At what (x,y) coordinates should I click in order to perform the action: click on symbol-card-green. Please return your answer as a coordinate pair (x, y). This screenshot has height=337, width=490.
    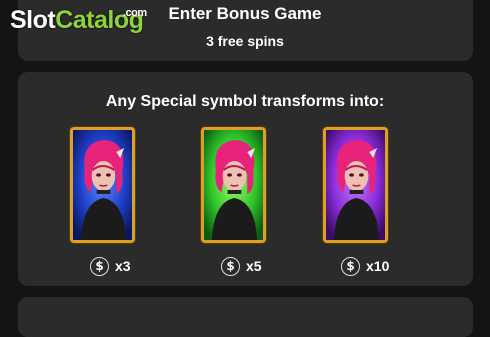
    Looking at the image, I should click on (233, 185).